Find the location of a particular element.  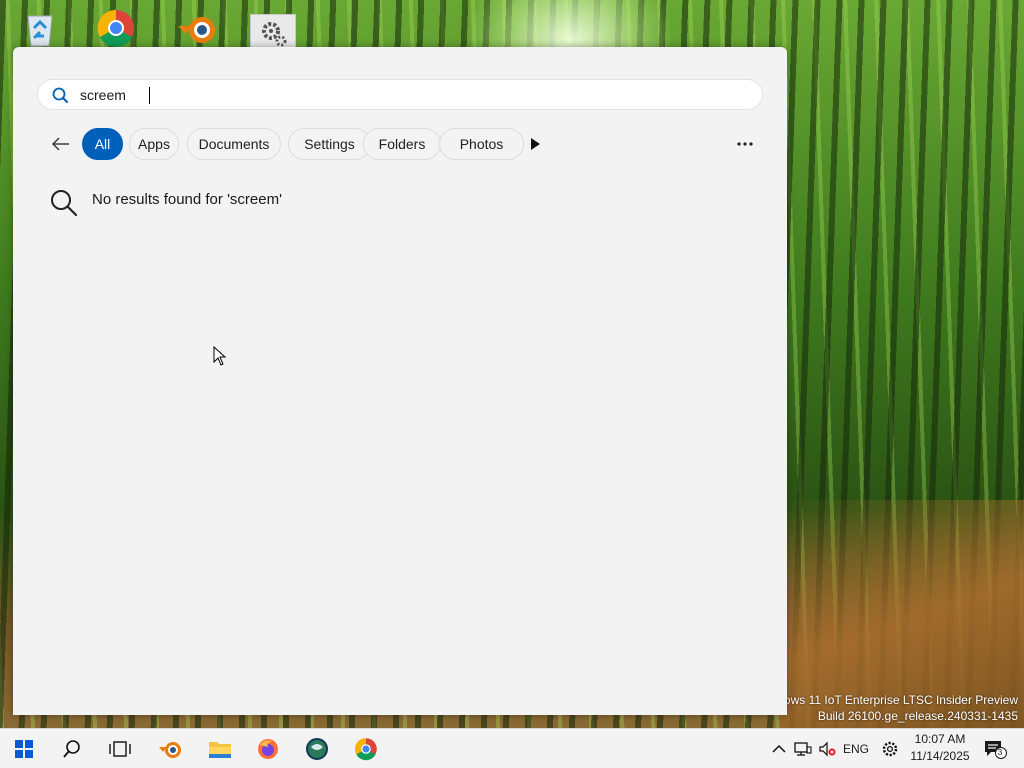

globe-app-icon is located at coordinates (317, 749).